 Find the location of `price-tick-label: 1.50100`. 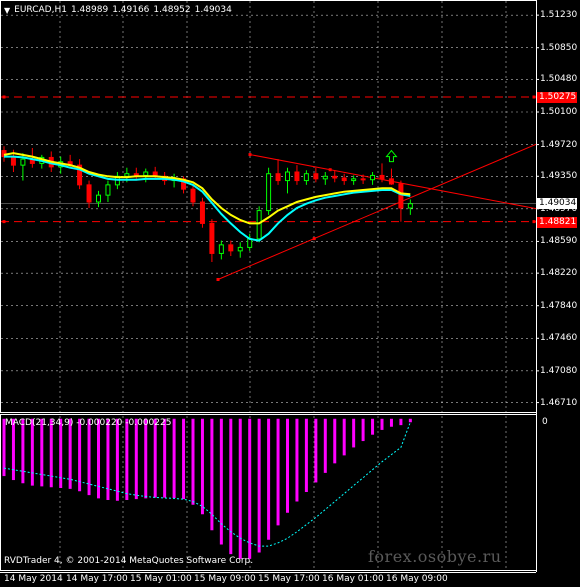

price-tick-label: 1.50100 is located at coordinates (559, 112).